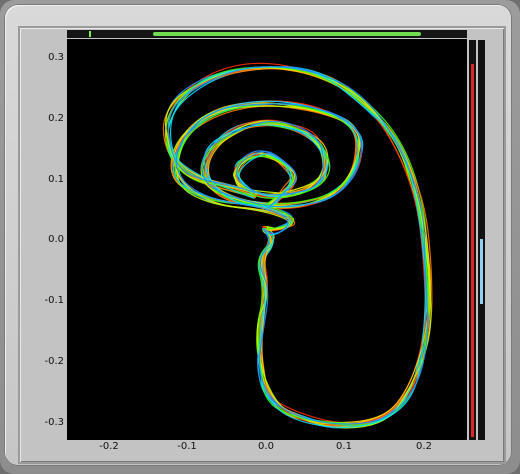 The width and height of the screenshot is (520, 474). I want to click on timeline-bar, so click(267, 34).